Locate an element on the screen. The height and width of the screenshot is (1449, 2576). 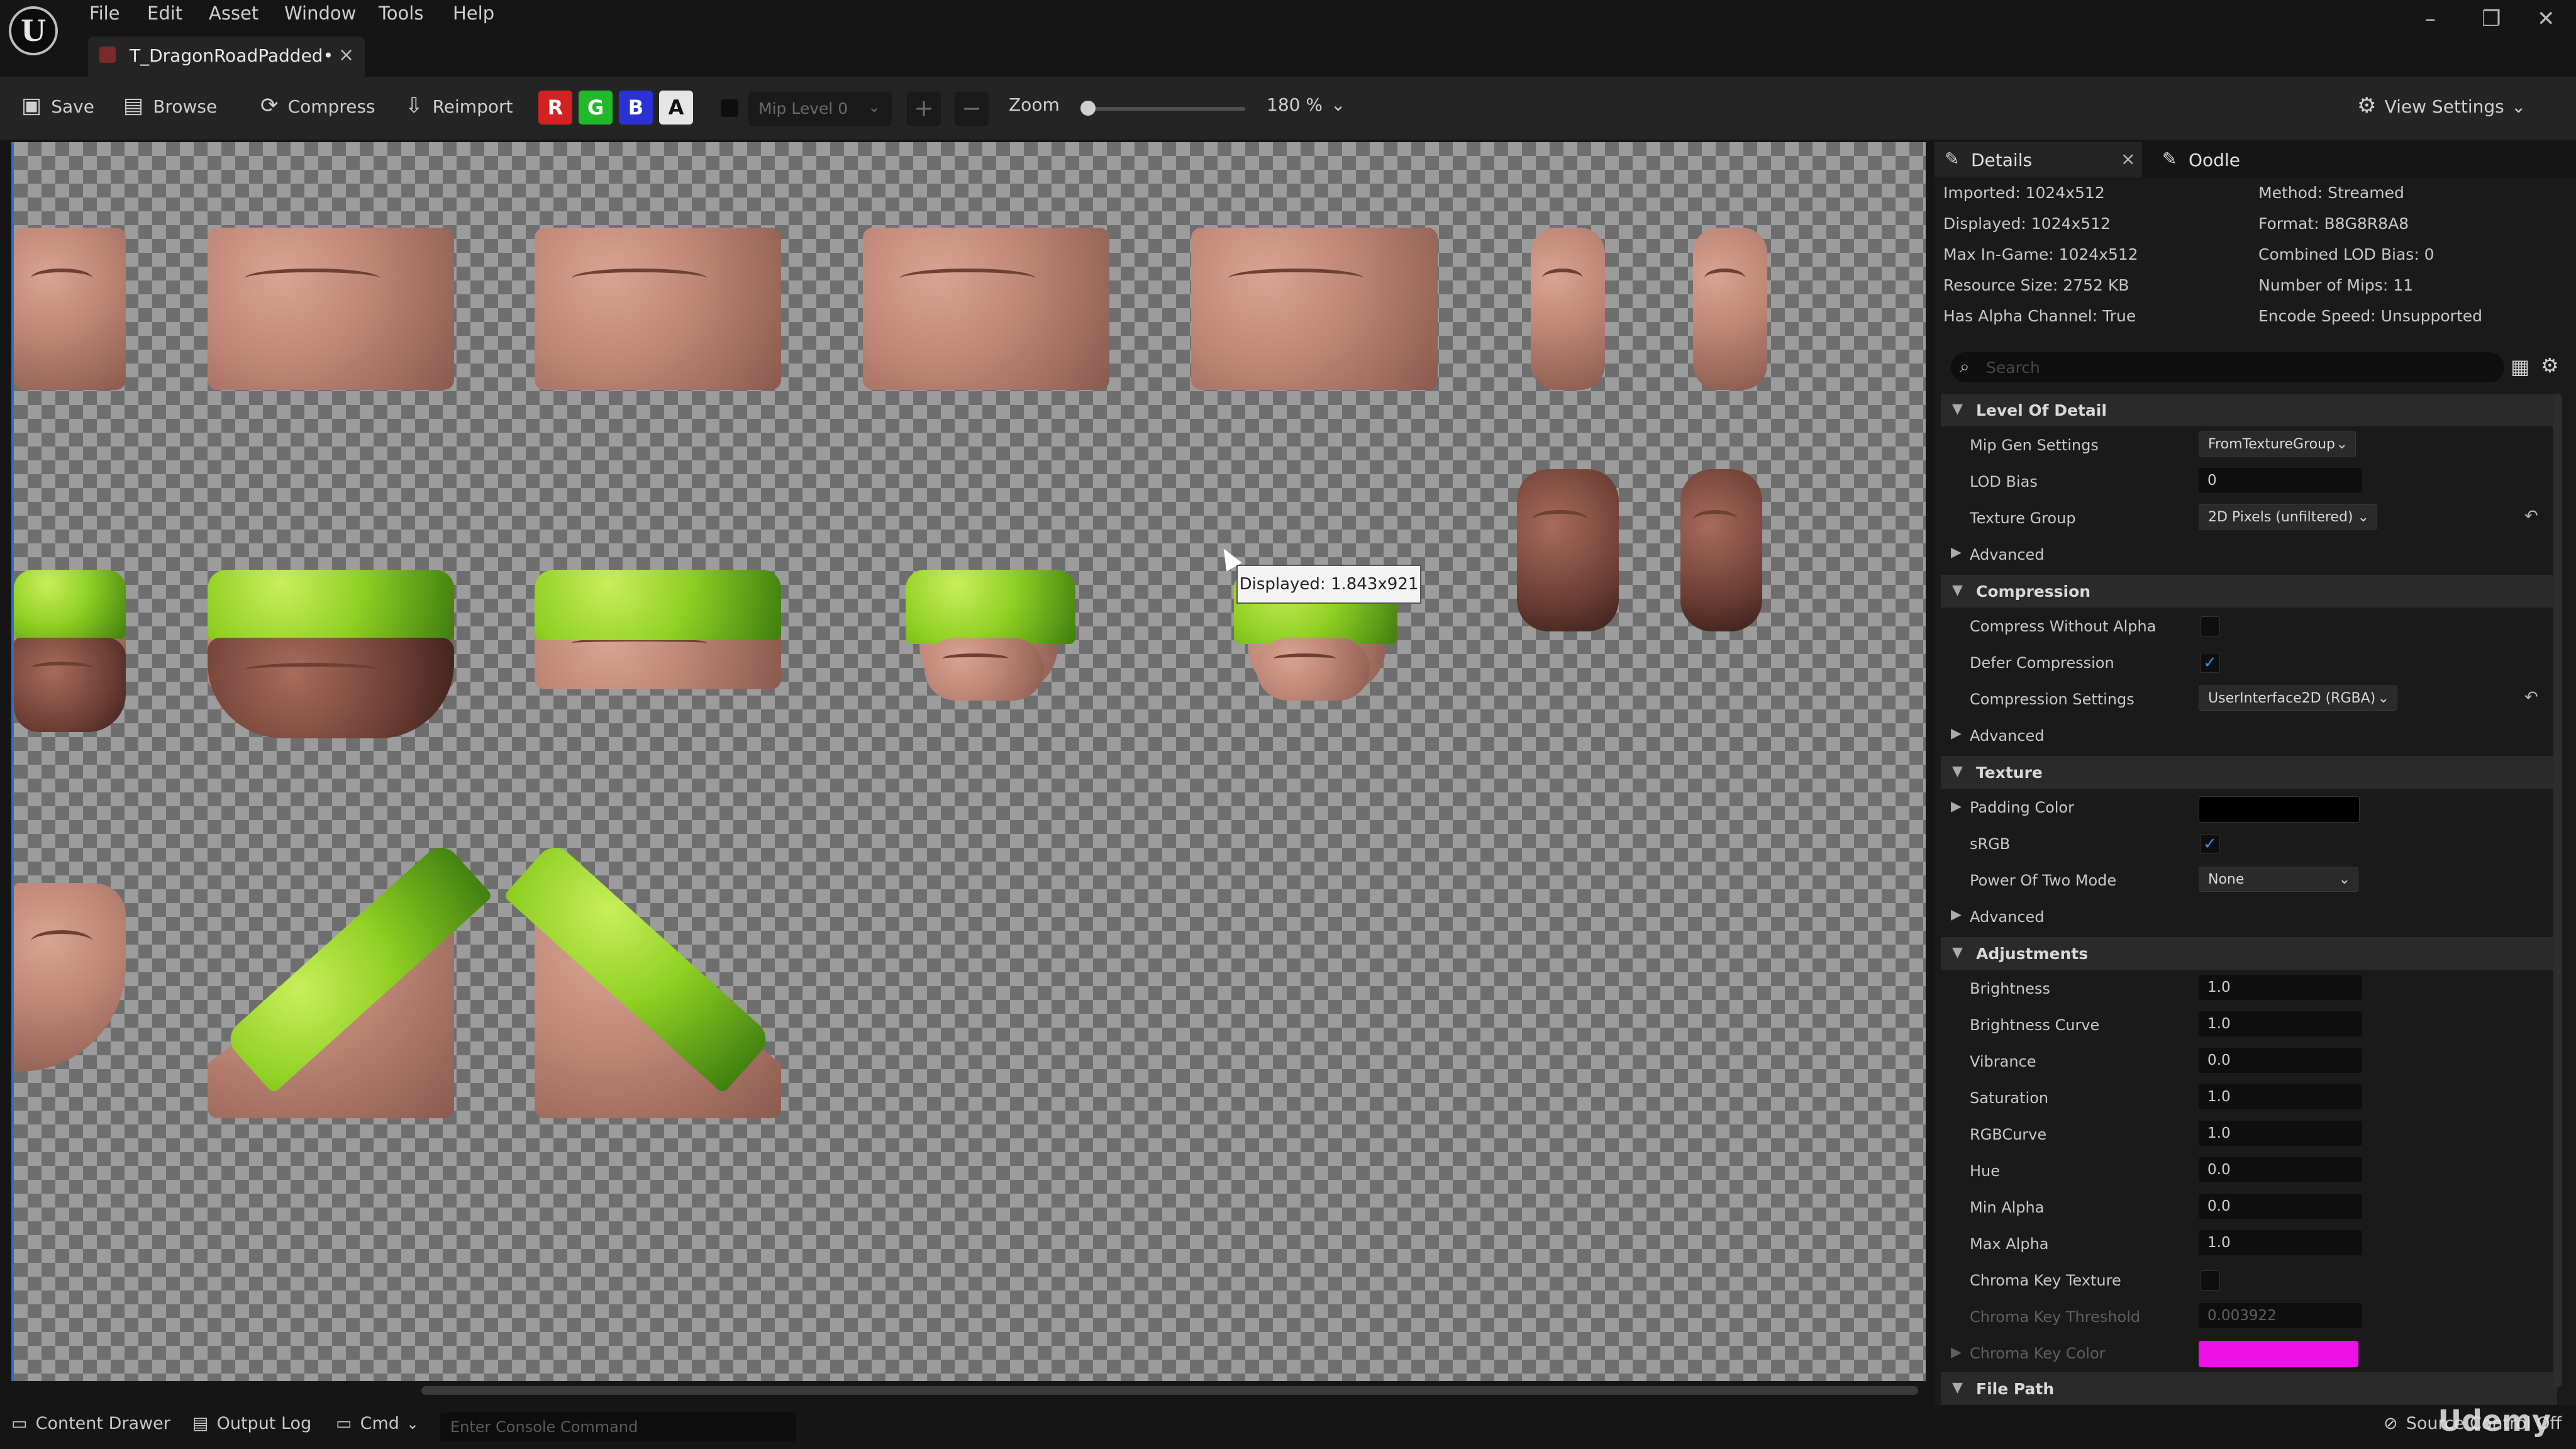
vibrance-input: 0.0 is located at coordinates (2280, 1060).